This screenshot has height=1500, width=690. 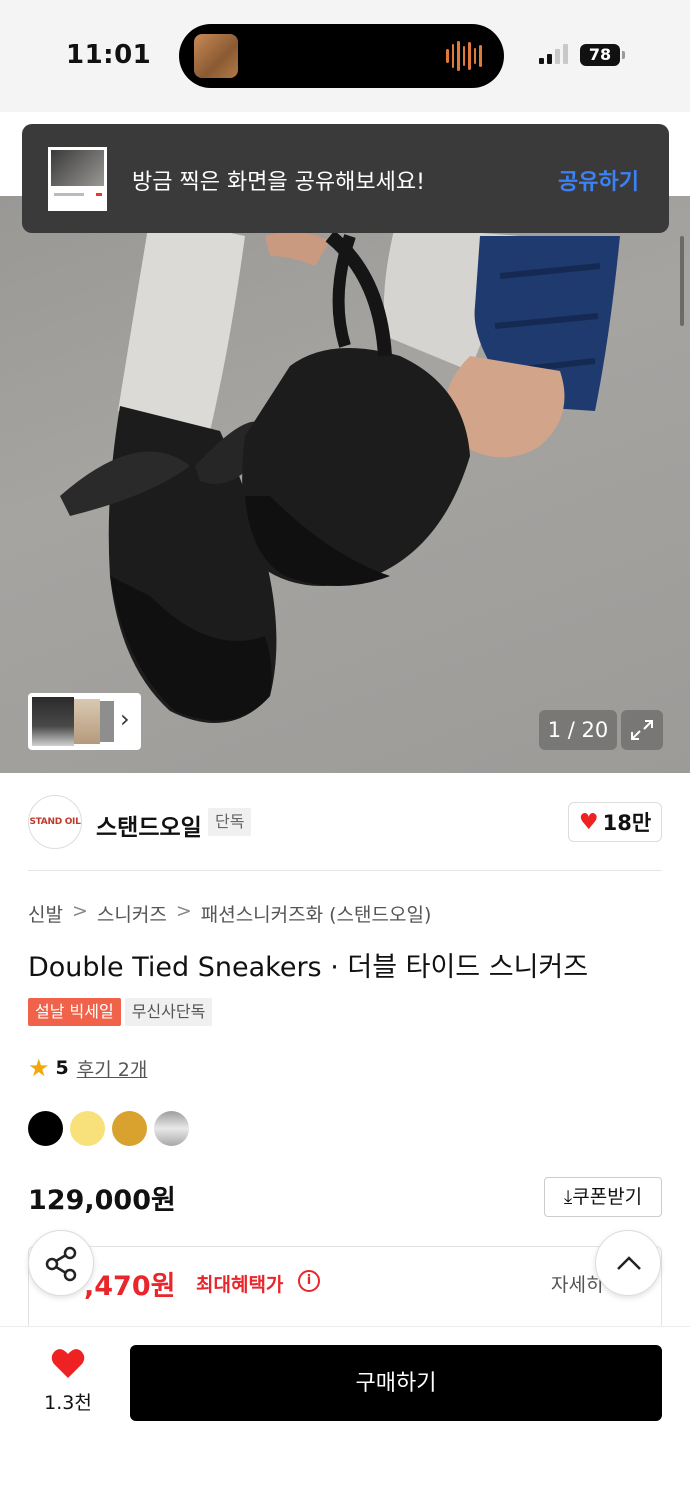 I want to click on download-icon: ⤓, so click(x=568, y=1197).